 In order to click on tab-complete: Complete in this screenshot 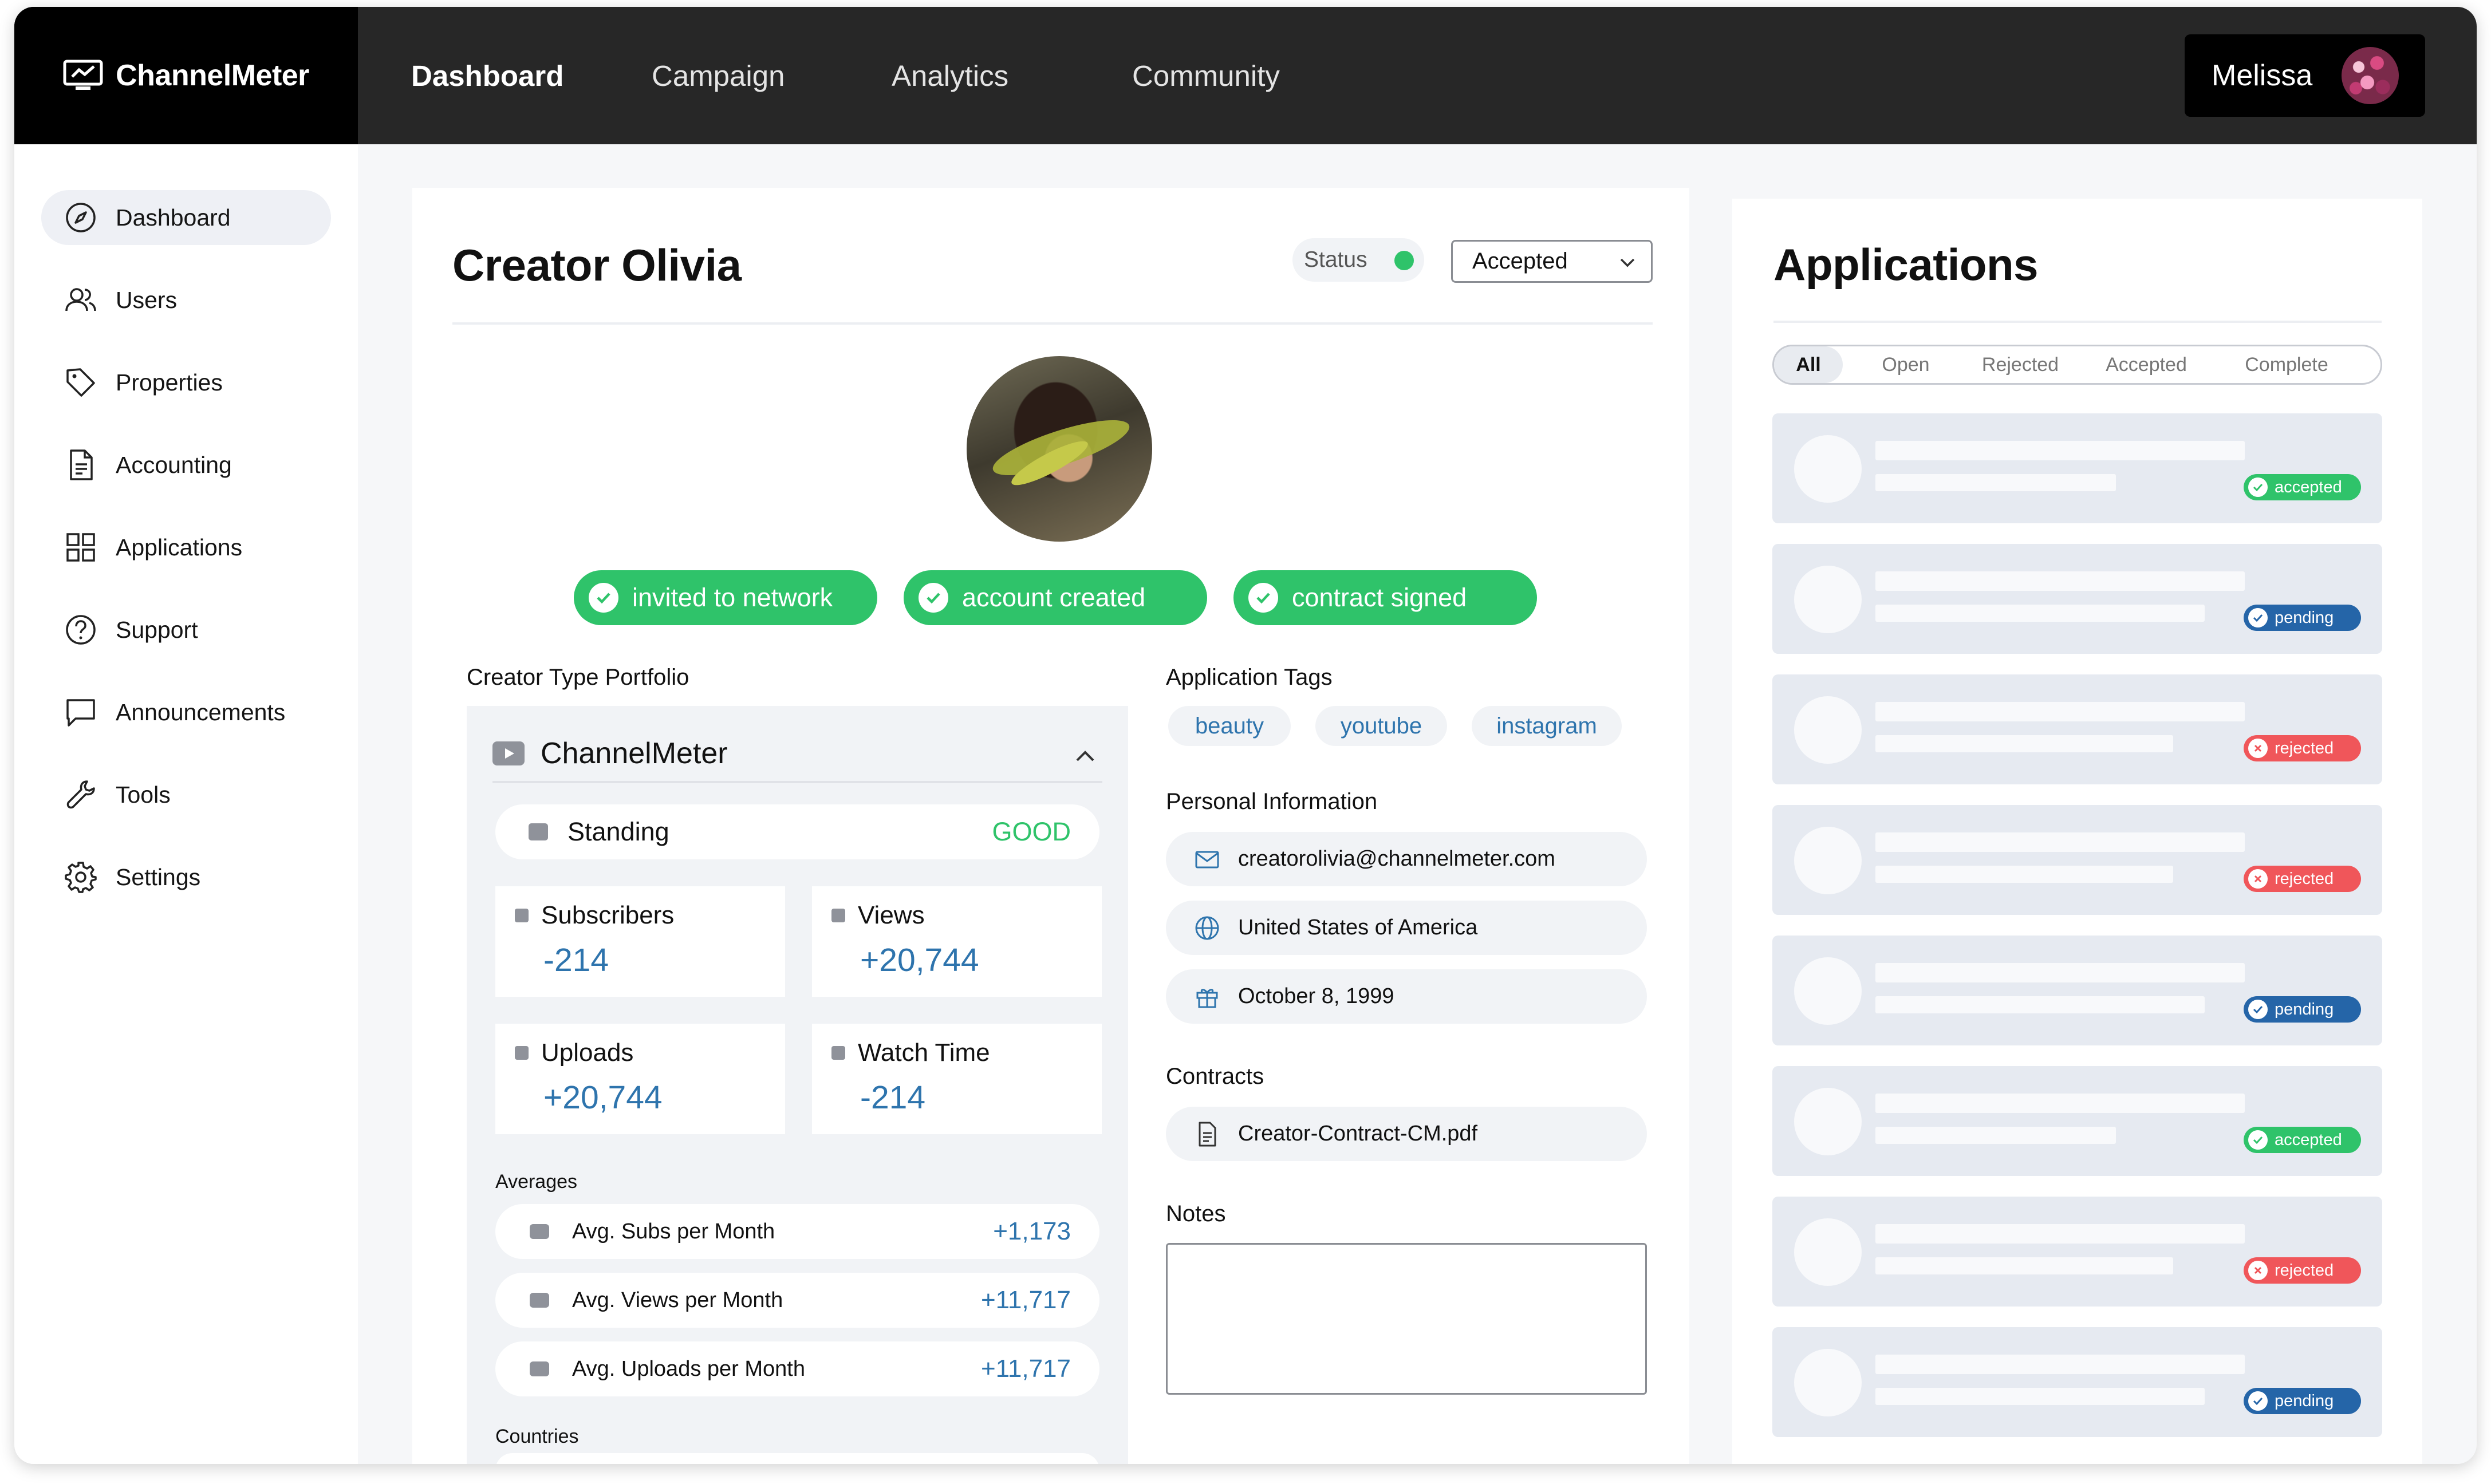, I will do `click(2286, 364)`.